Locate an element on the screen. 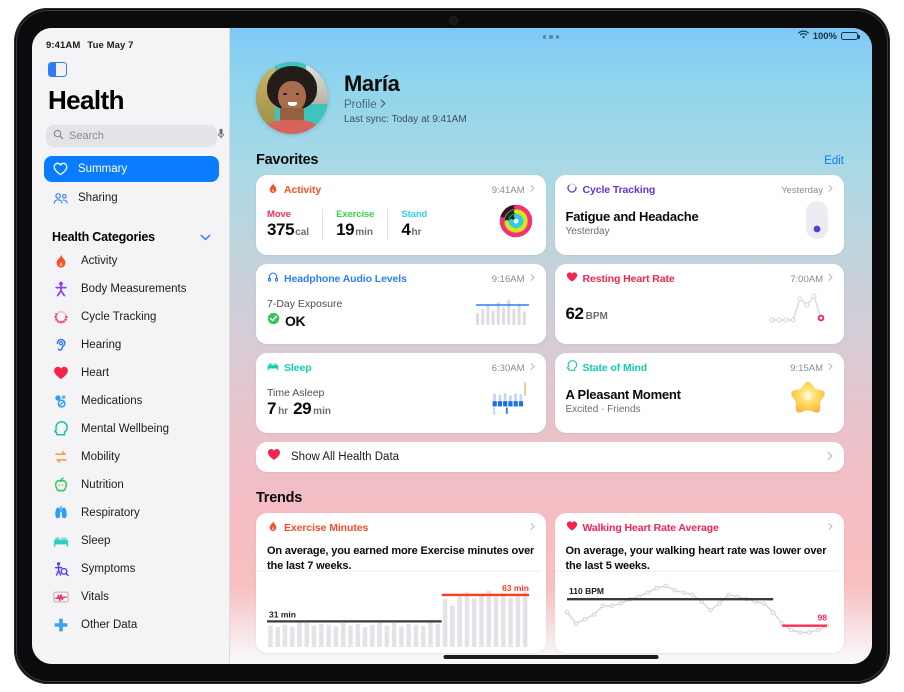 This screenshot has width=904, height=692. card-title-group: Exercise Minutes is located at coordinates (317, 528).